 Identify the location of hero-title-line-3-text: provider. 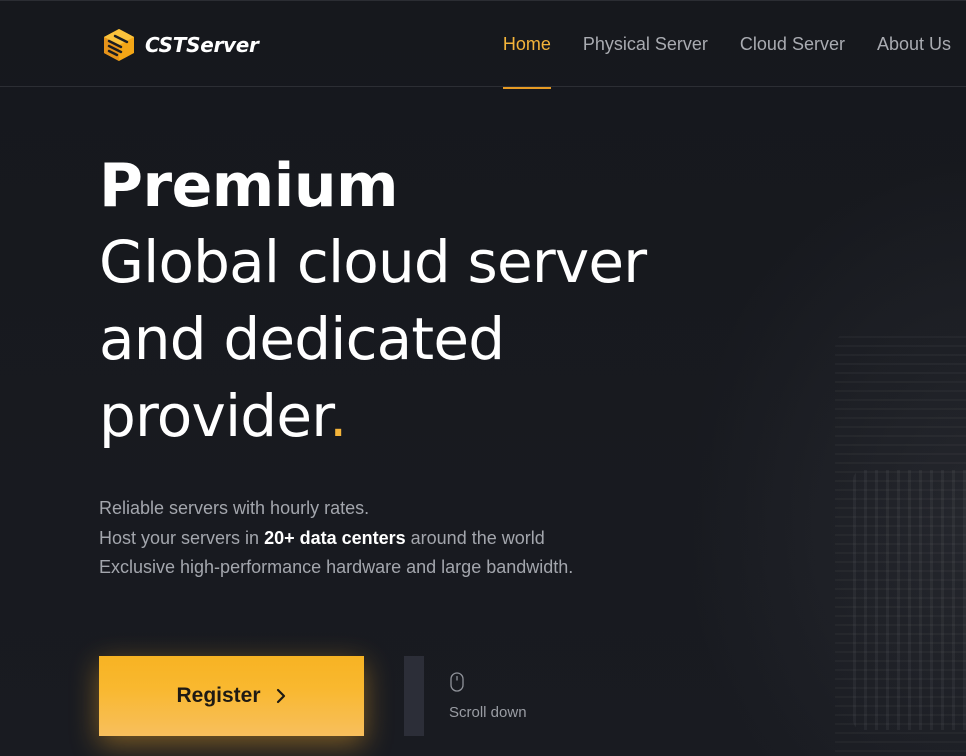
(214, 416).